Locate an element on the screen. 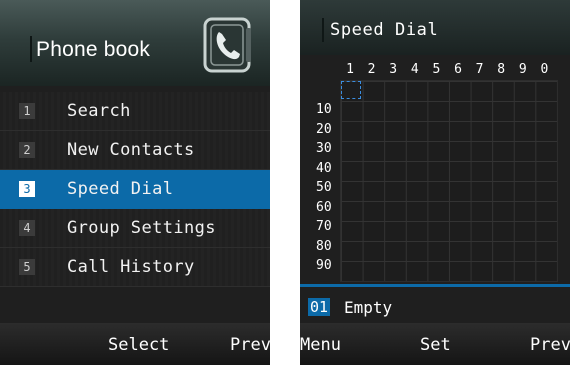  grid-column-label: 8 is located at coordinates (501, 69).